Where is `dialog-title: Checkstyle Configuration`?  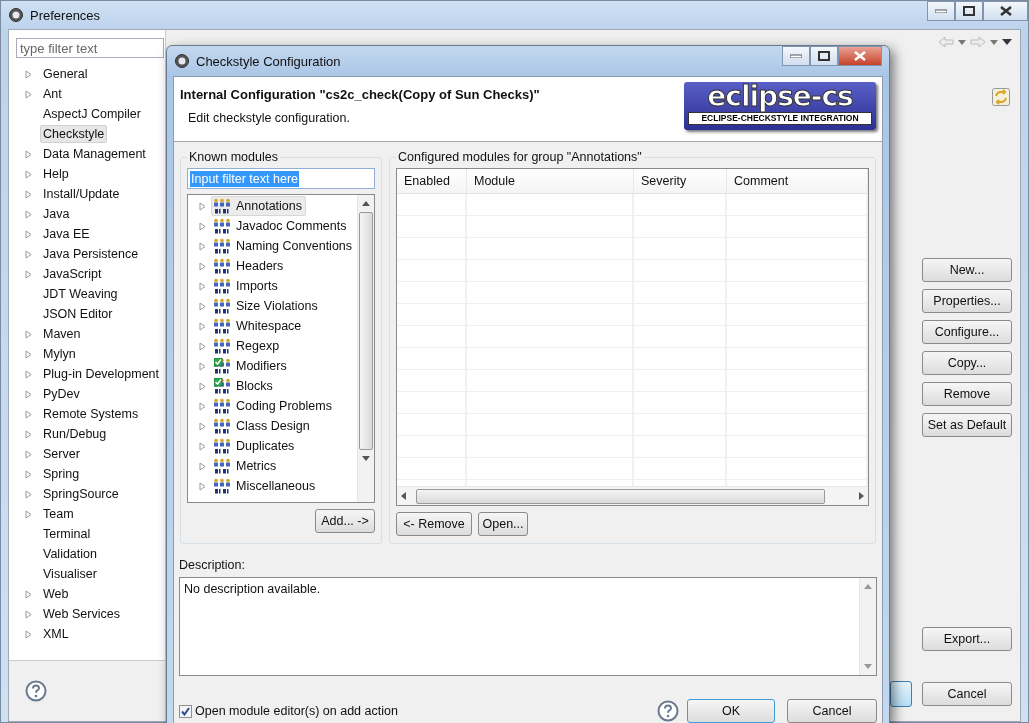
dialog-title: Checkstyle Configuration is located at coordinates (268, 61).